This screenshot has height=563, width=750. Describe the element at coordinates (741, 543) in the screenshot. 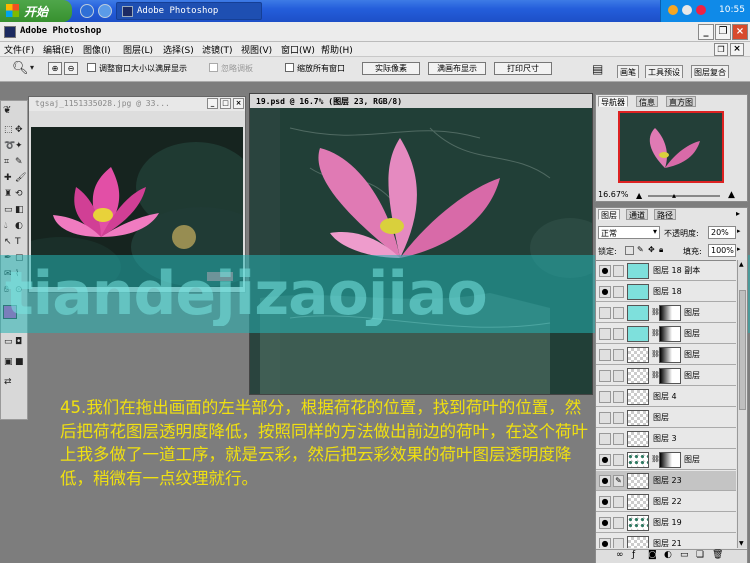

I see `scroll-down-icon: ▼` at that location.